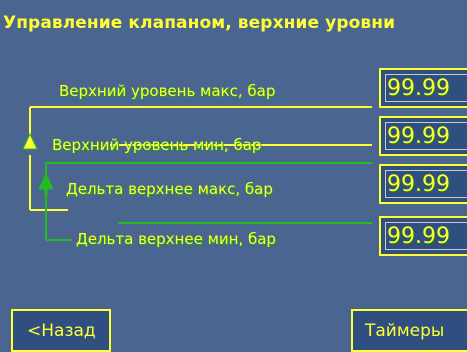  I want to click on value-text-upper-min: 99.99, so click(418, 136).